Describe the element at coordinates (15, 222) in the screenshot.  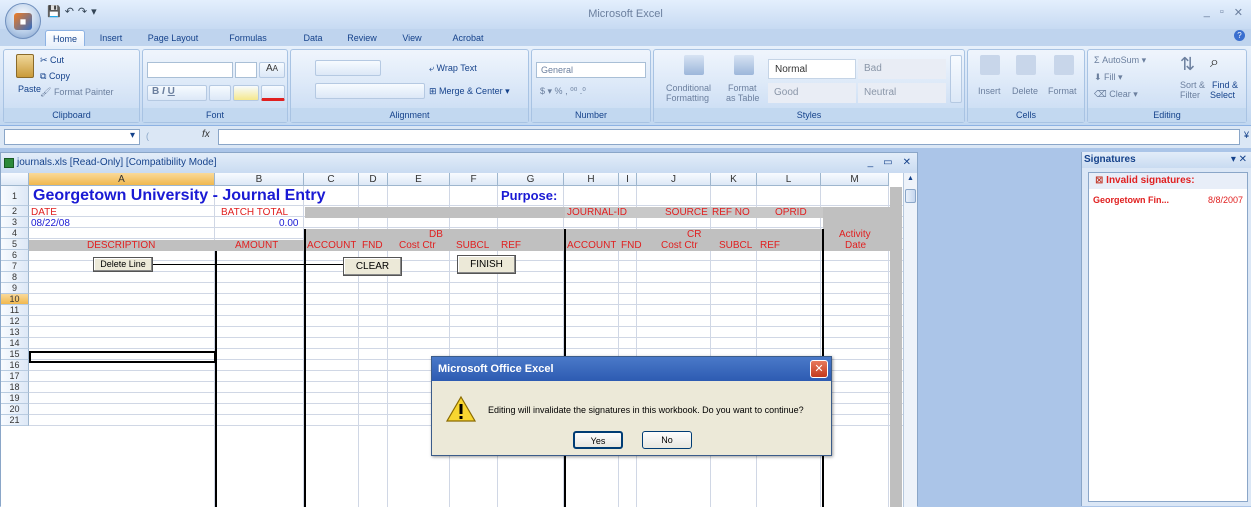
I see `row-header-3: 3` at that location.